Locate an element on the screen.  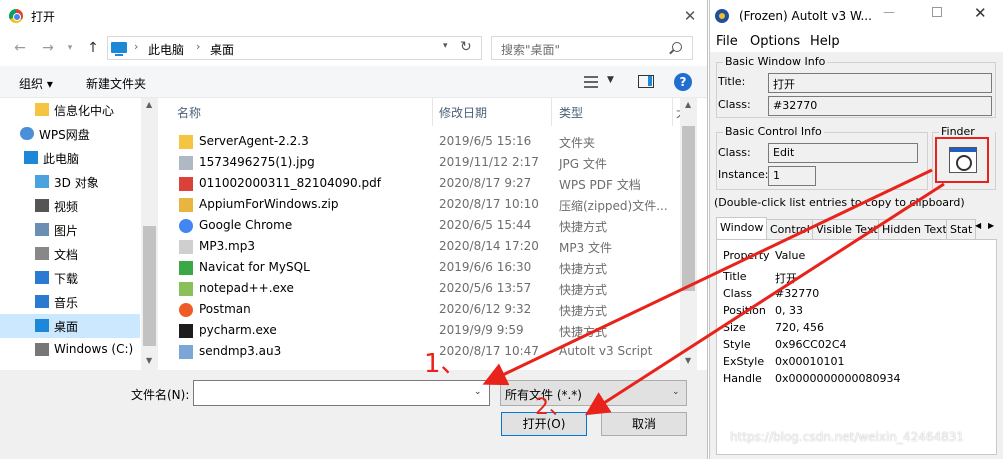
filetype-select: 所有文件 (*.*) ⌄ is located at coordinates (593, 393).